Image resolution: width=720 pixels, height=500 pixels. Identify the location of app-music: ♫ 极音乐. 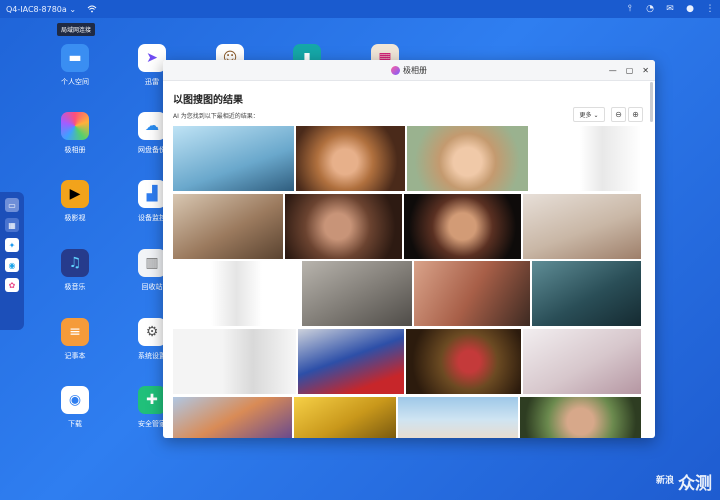
(75, 270).